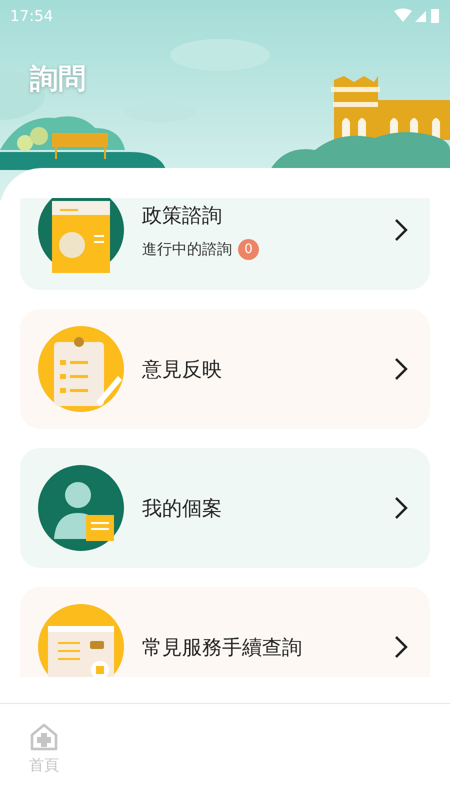 The width and height of the screenshot is (450, 800). I want to click on status-time: 17:54, so click(32, 16).